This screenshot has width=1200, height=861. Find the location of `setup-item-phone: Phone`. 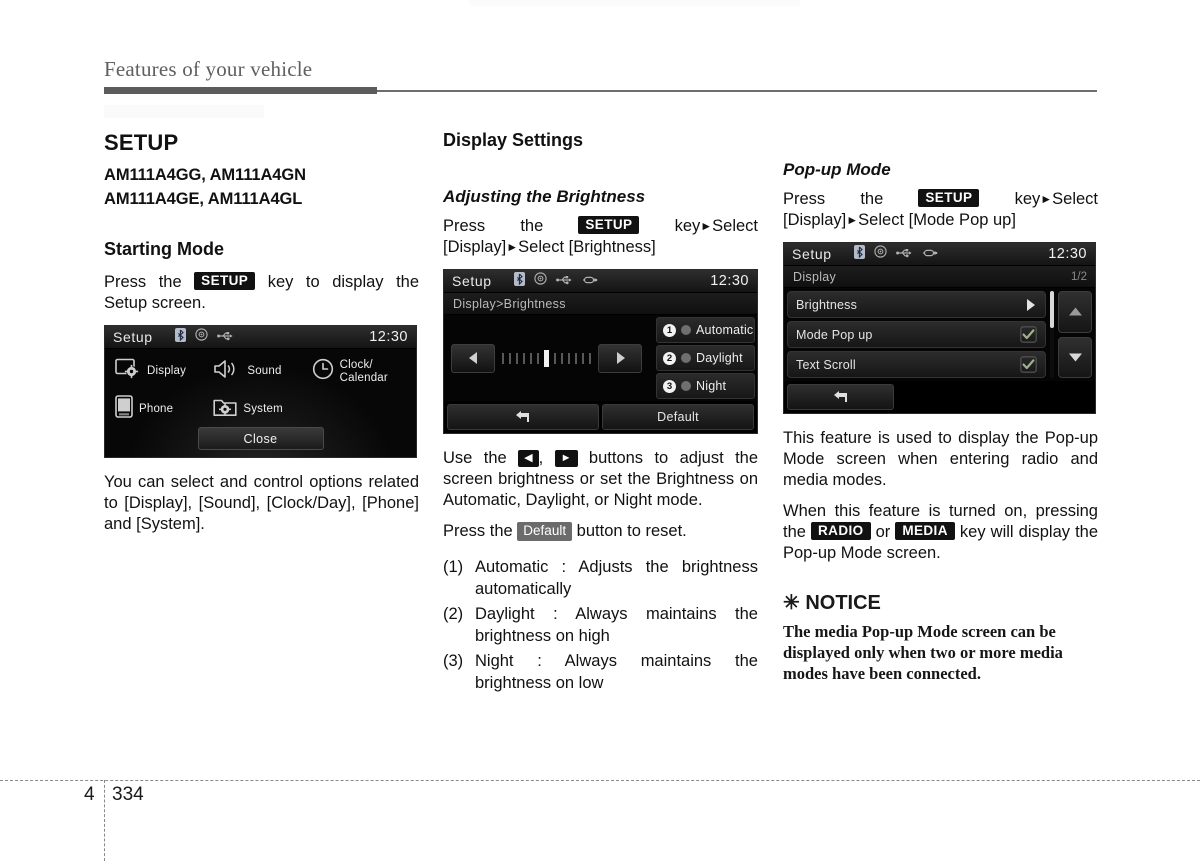

setup-item-phone: Phone is located at coordinates (164, 409).